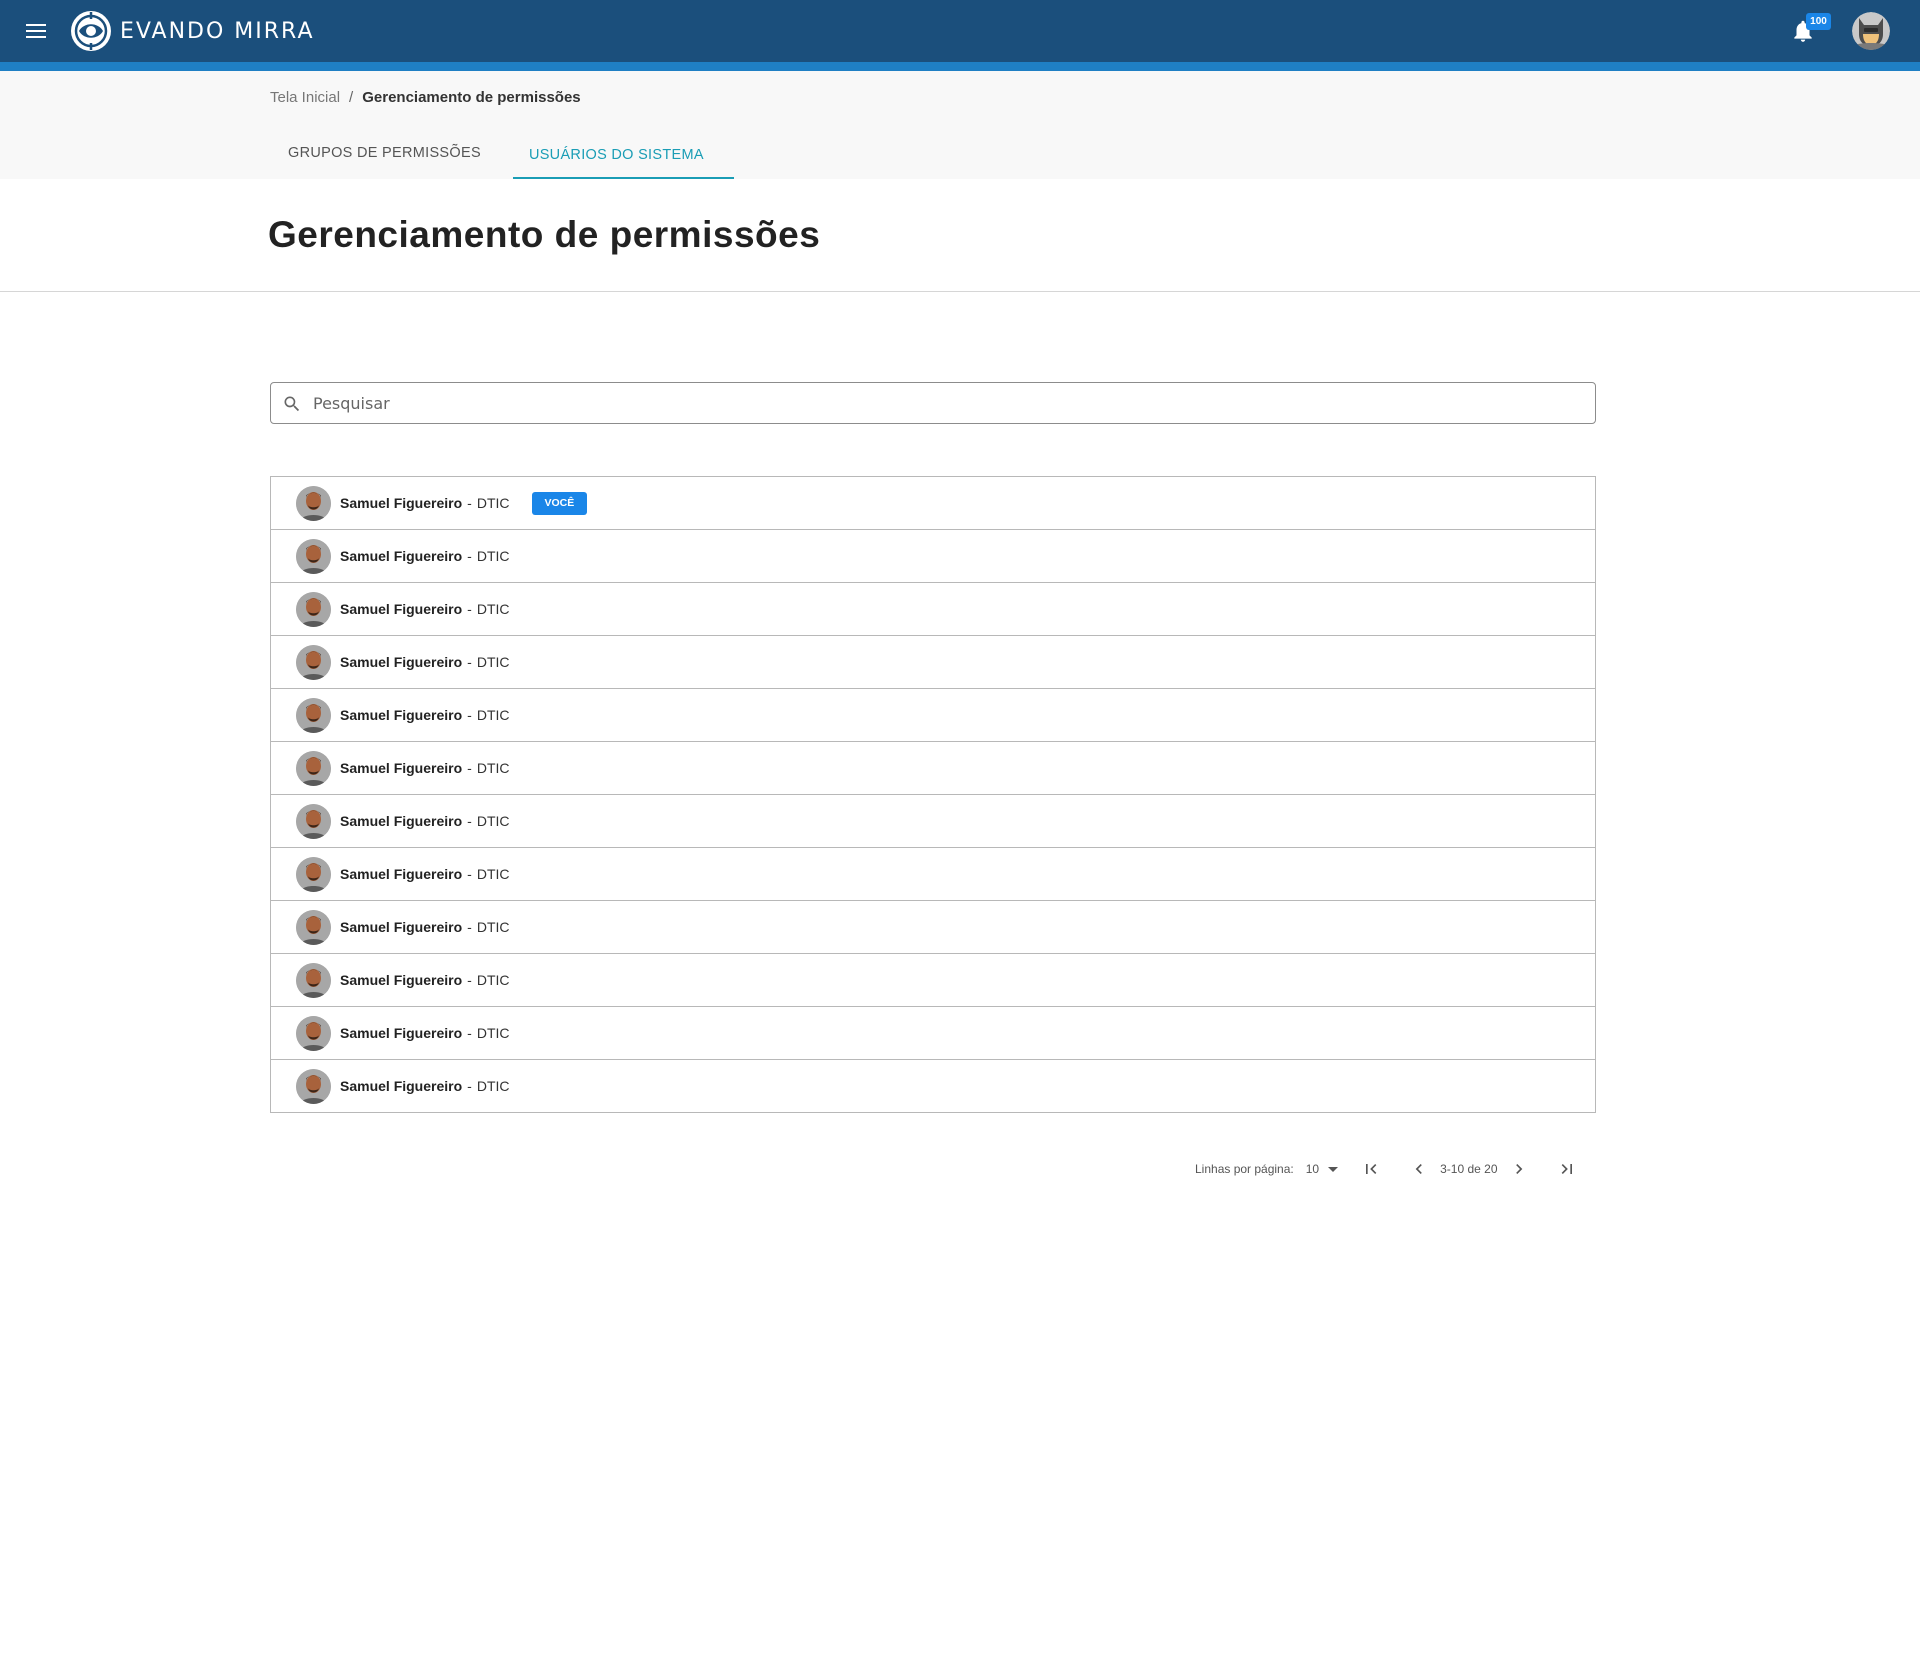 The image size is (1920, 1674). Describe the element at coordinates (1386, 1169) in the screenshot. I see `pagination: Linhas por página: 10 3-10 de 20` at that location.